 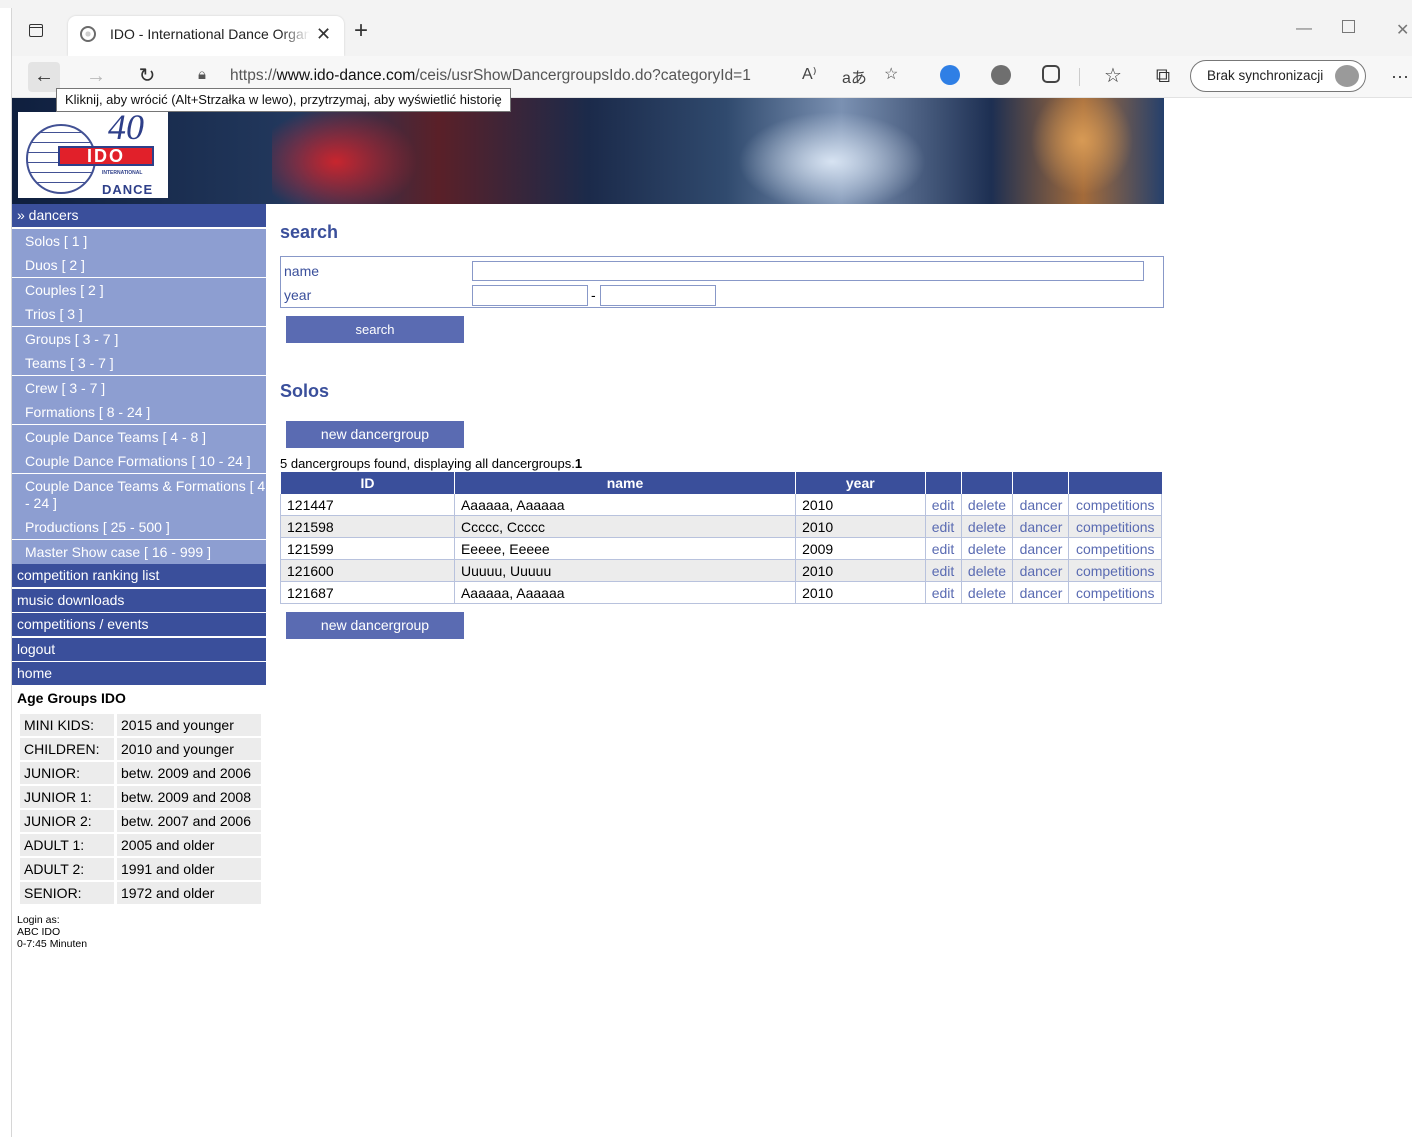 I want to click on banner-dancer-image, so click(x=352, y=151).